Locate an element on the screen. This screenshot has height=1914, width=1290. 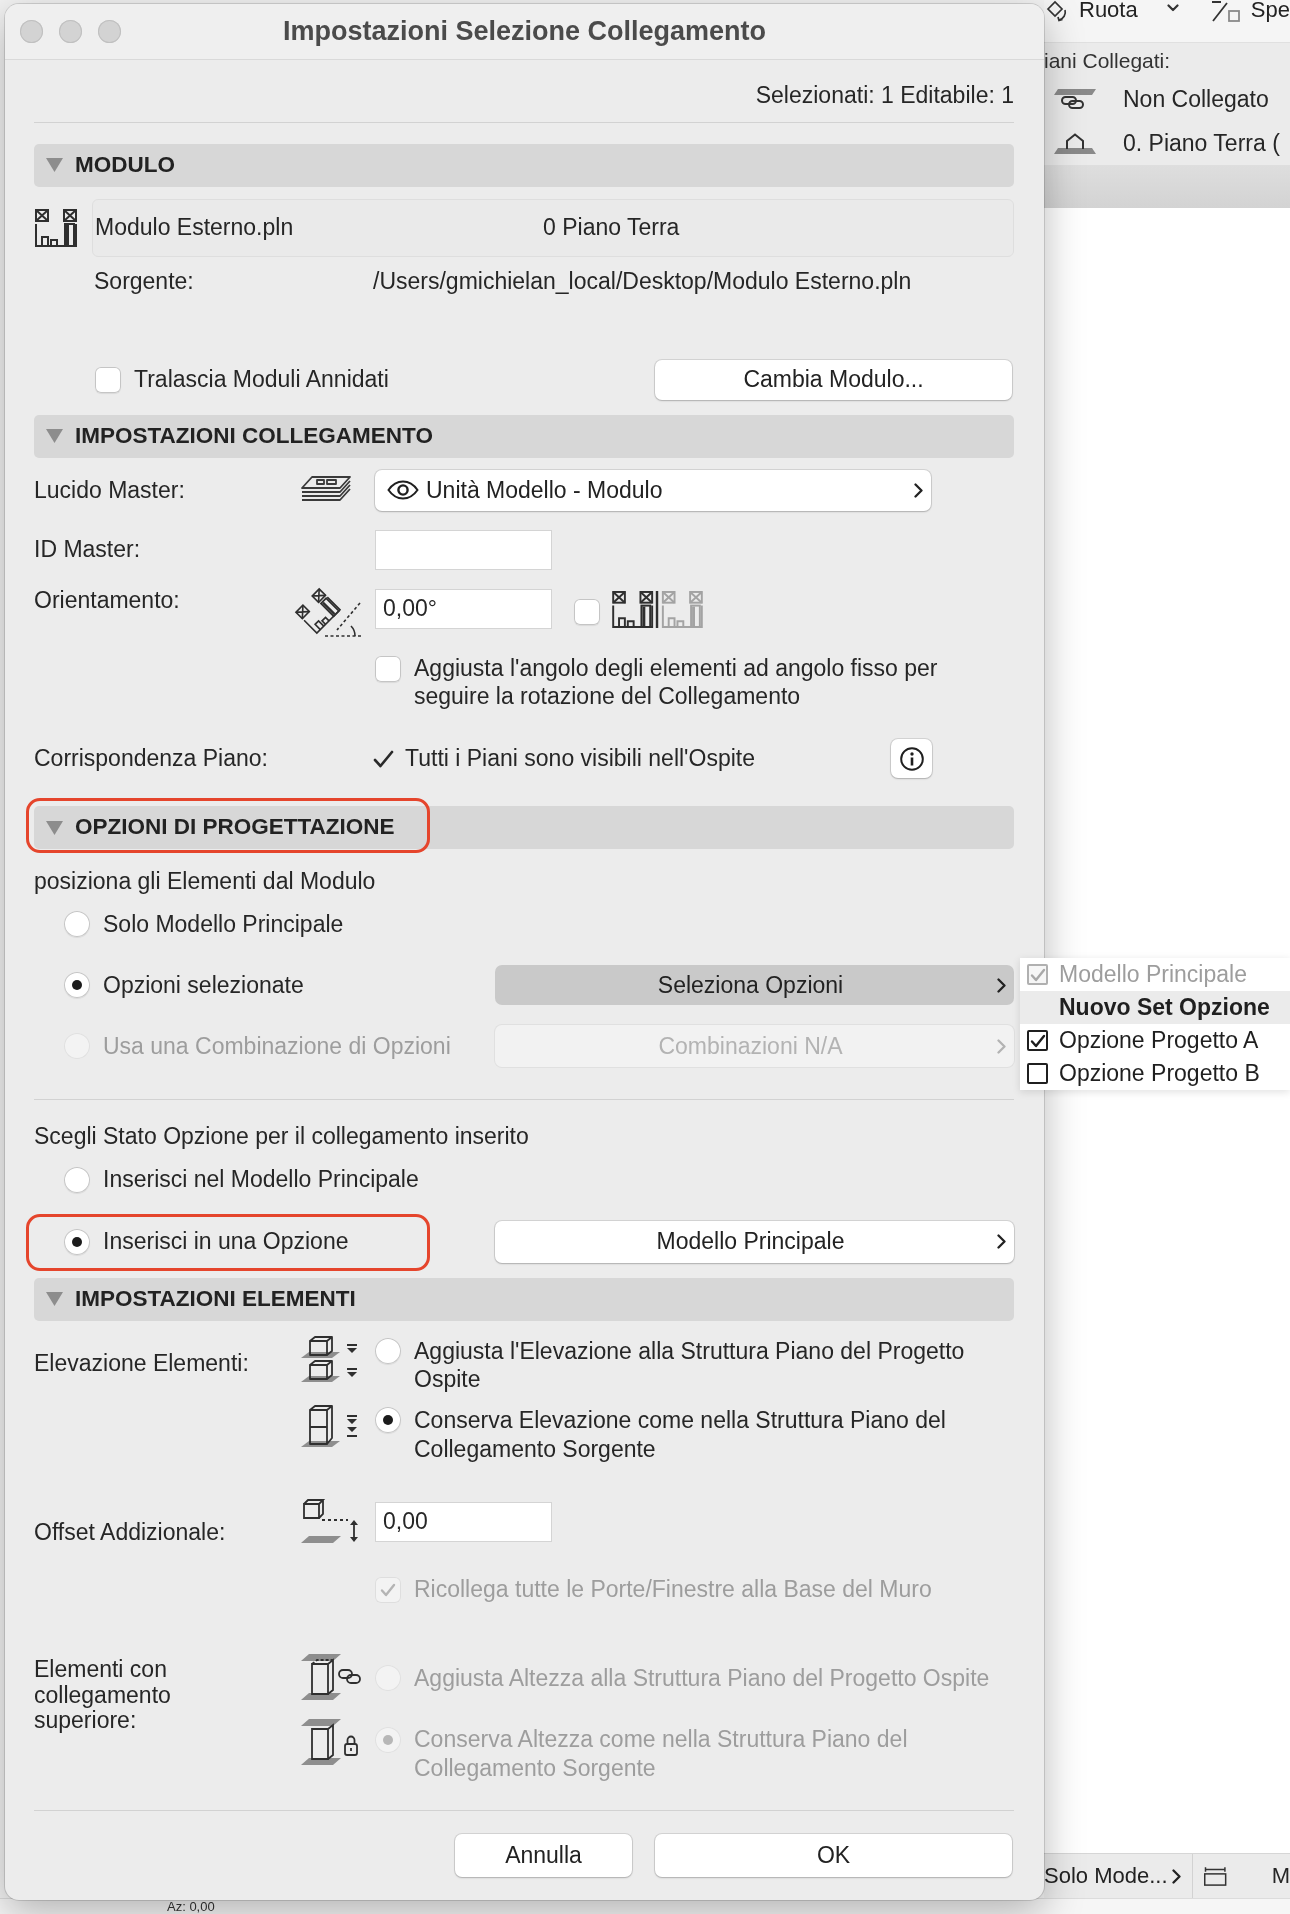
field-label: Offset Addizionale: is located at coordinates (130, 1532).